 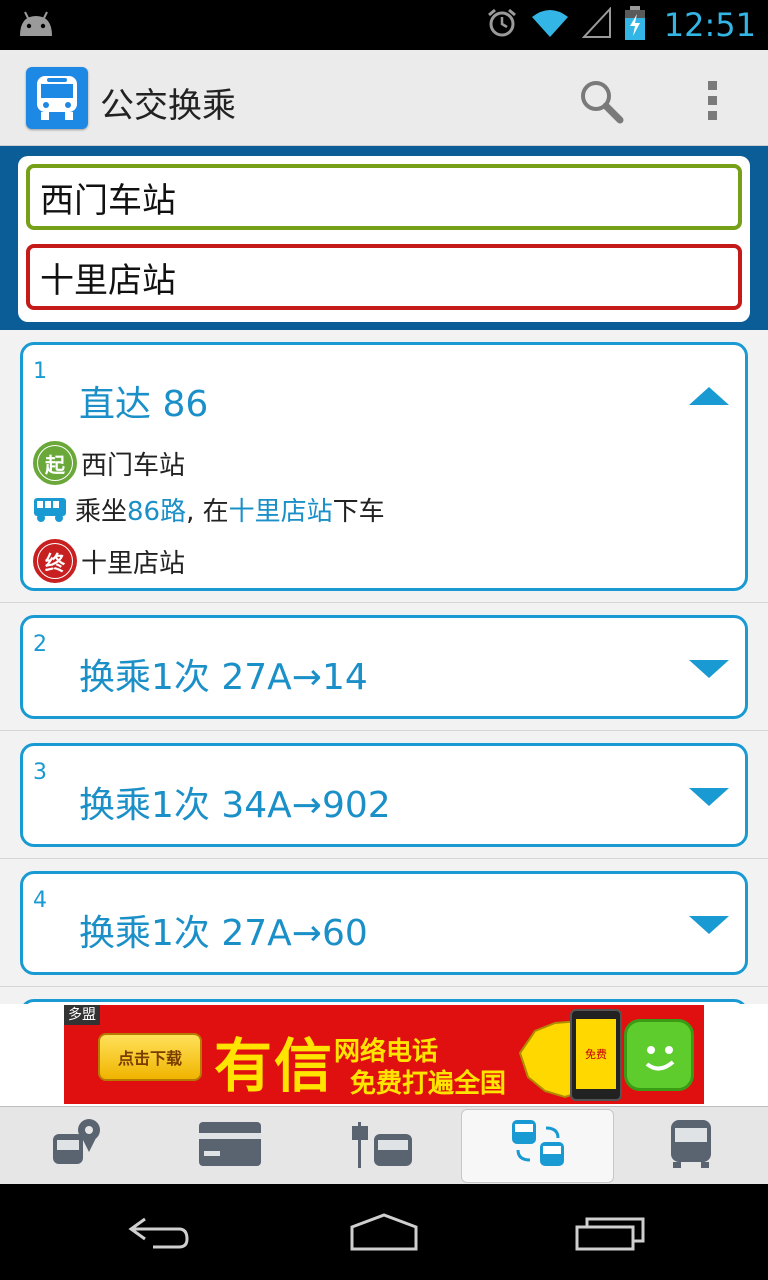 I want to click on bus-stop-icon, so click(x=383, y=1146).